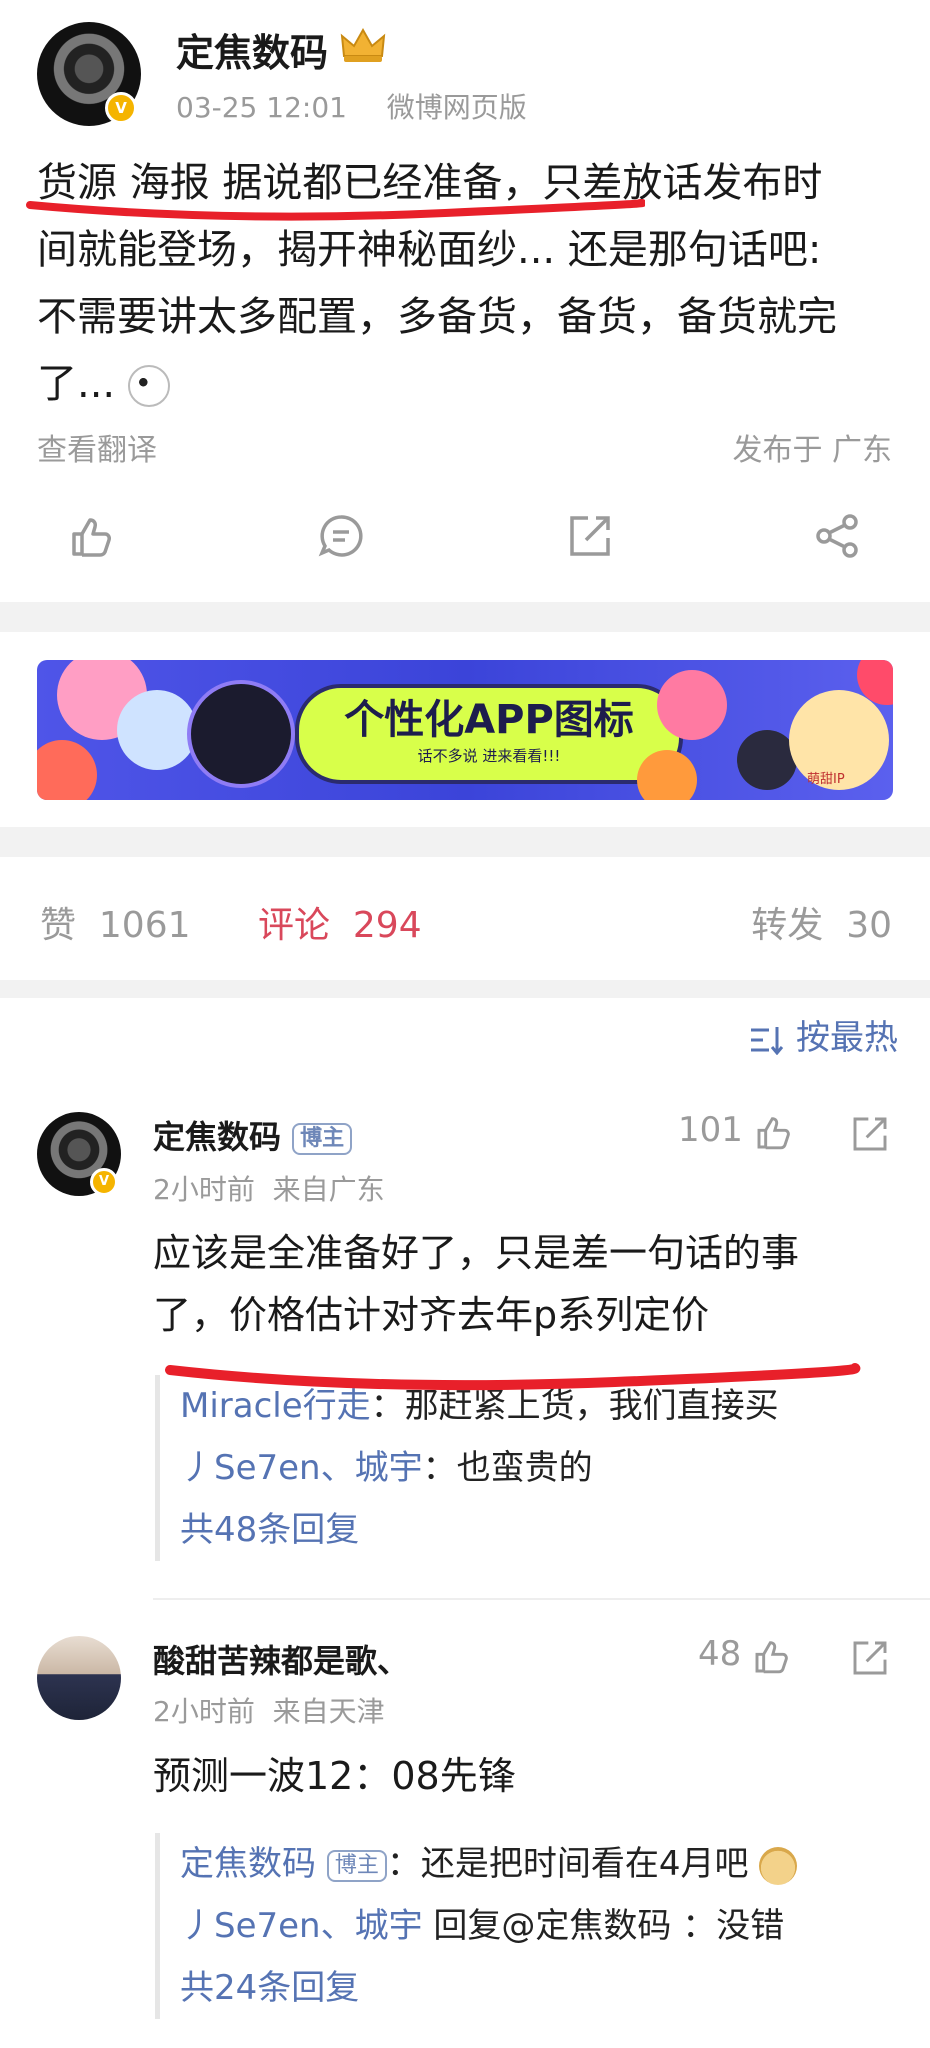 The height and width of the screenshot is (2048, 930). I want to click on app-logo-icon, so click(241, 734).